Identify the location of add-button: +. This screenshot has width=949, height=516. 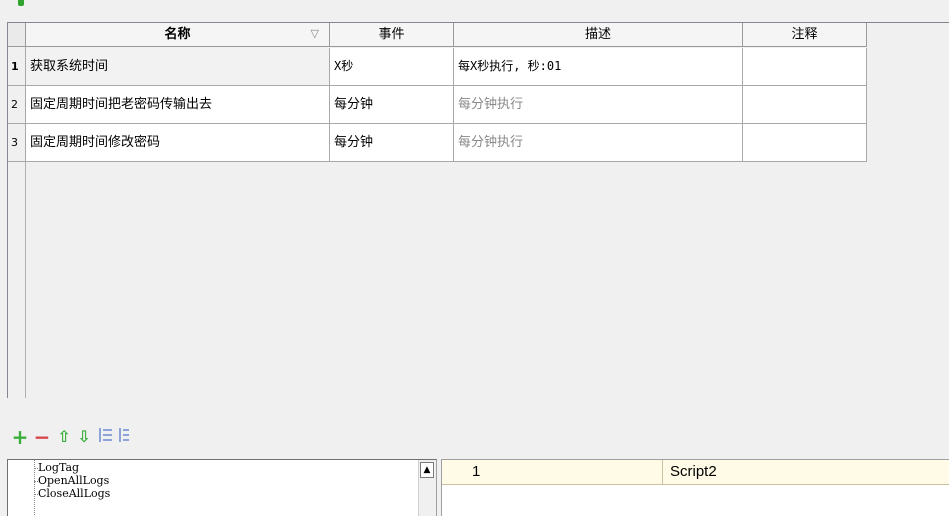
(20, 437).